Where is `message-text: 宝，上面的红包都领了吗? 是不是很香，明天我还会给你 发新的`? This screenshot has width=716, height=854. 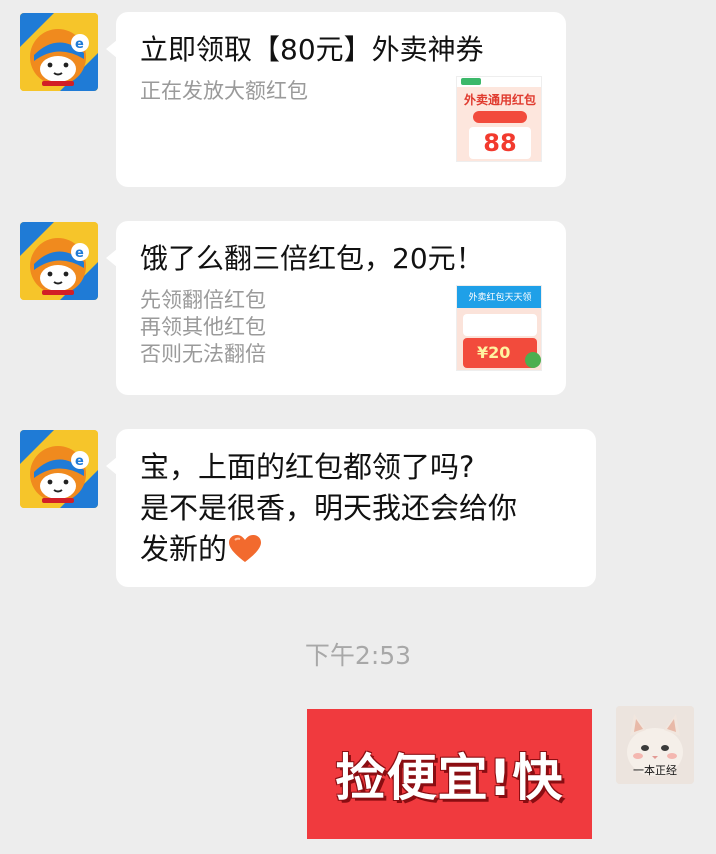 message-text: 宝，上面的红包都领了吗? 是不是很香，明天我还会给你 发新的 is located at coordinates (328, 508).